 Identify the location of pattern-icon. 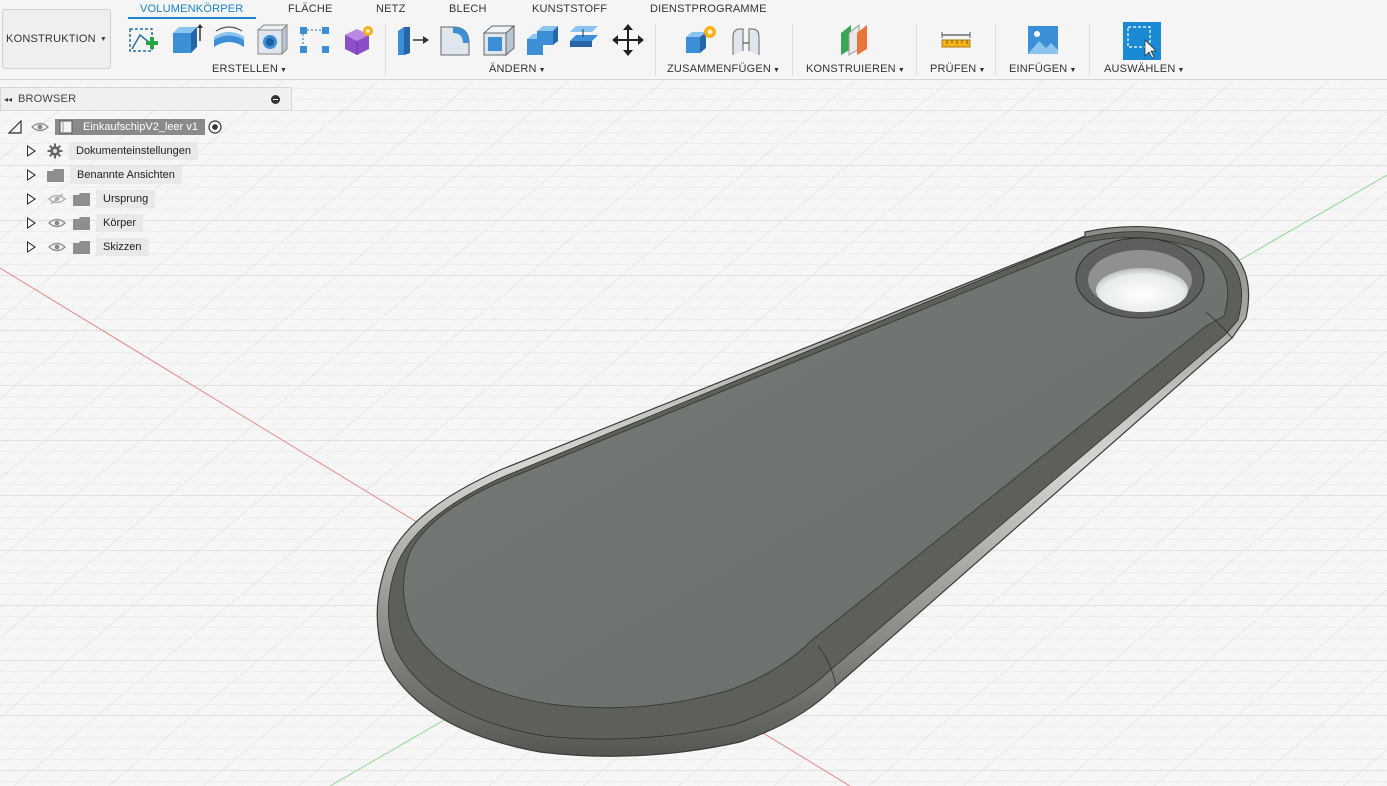
(315, 40).